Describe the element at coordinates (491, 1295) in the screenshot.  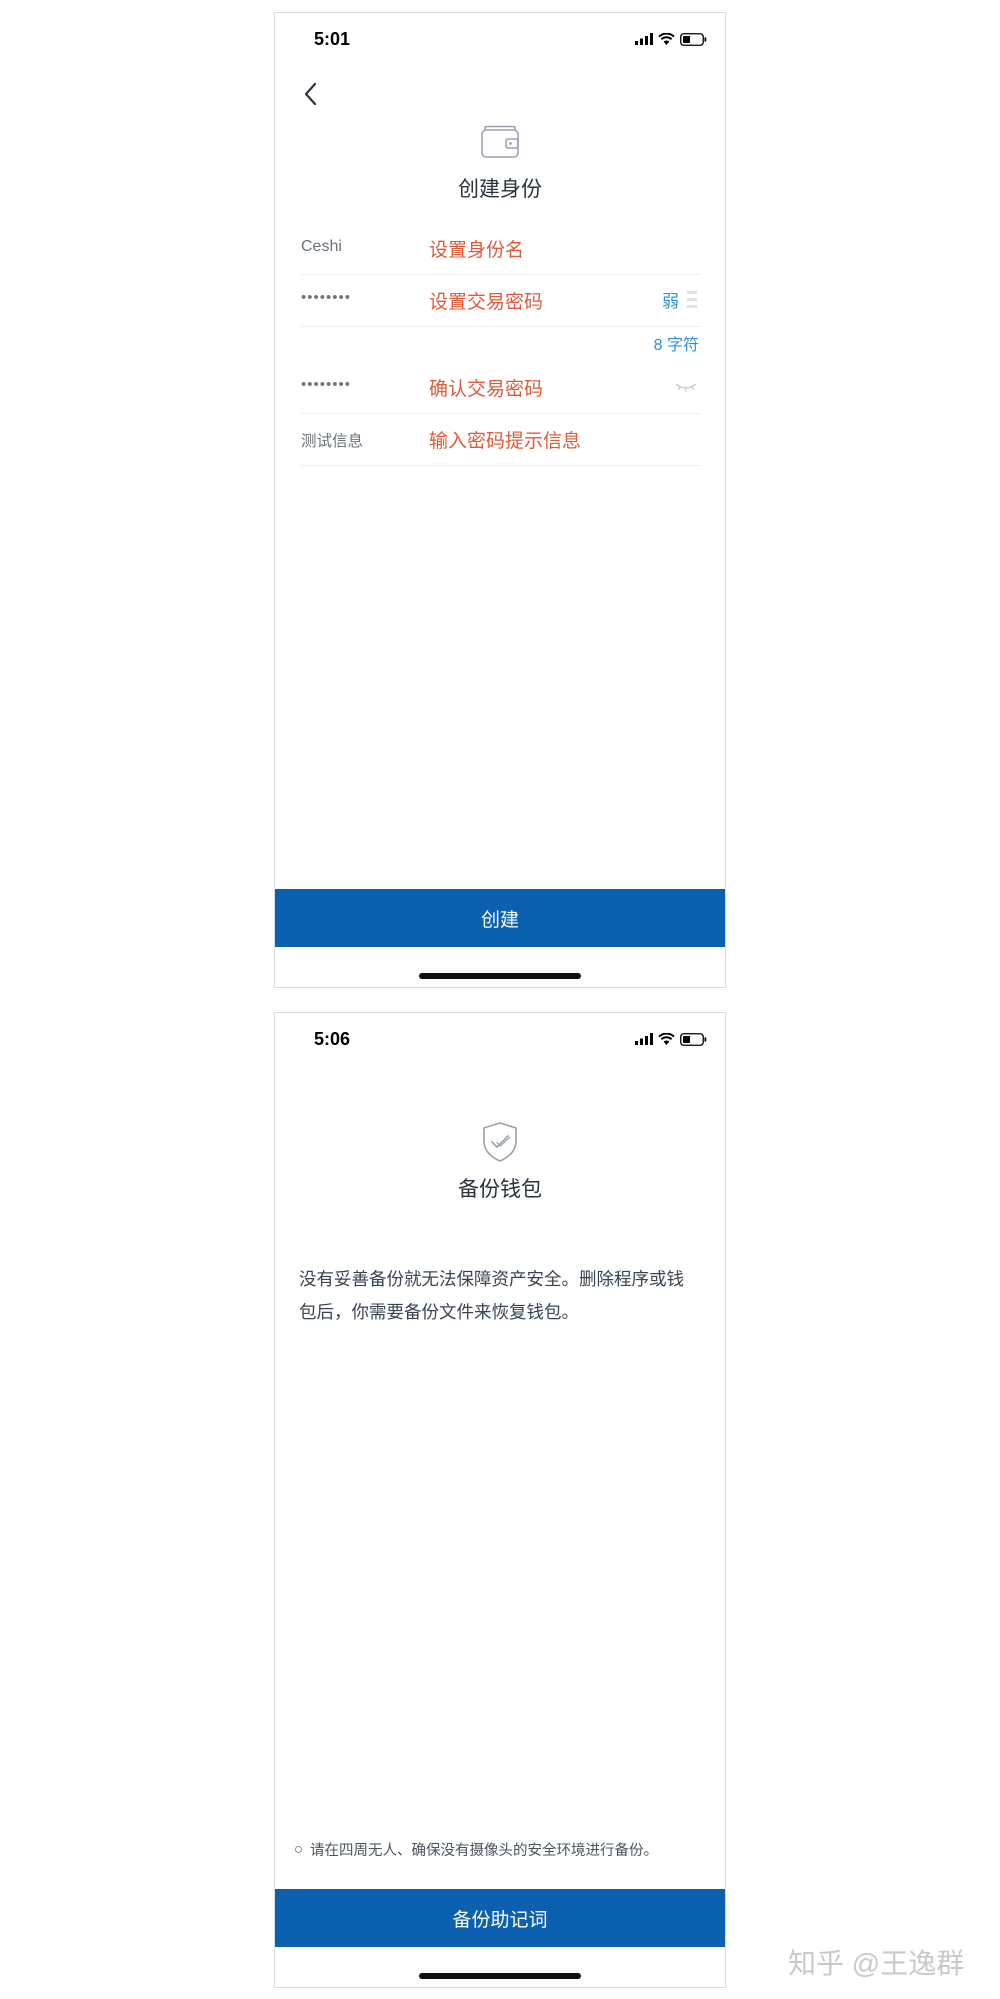
I see `backup-description: 没有妥善备份就无法保障资产安全。删除程序或钱包后，你需要备份文件来恢复钱包。` at that location.